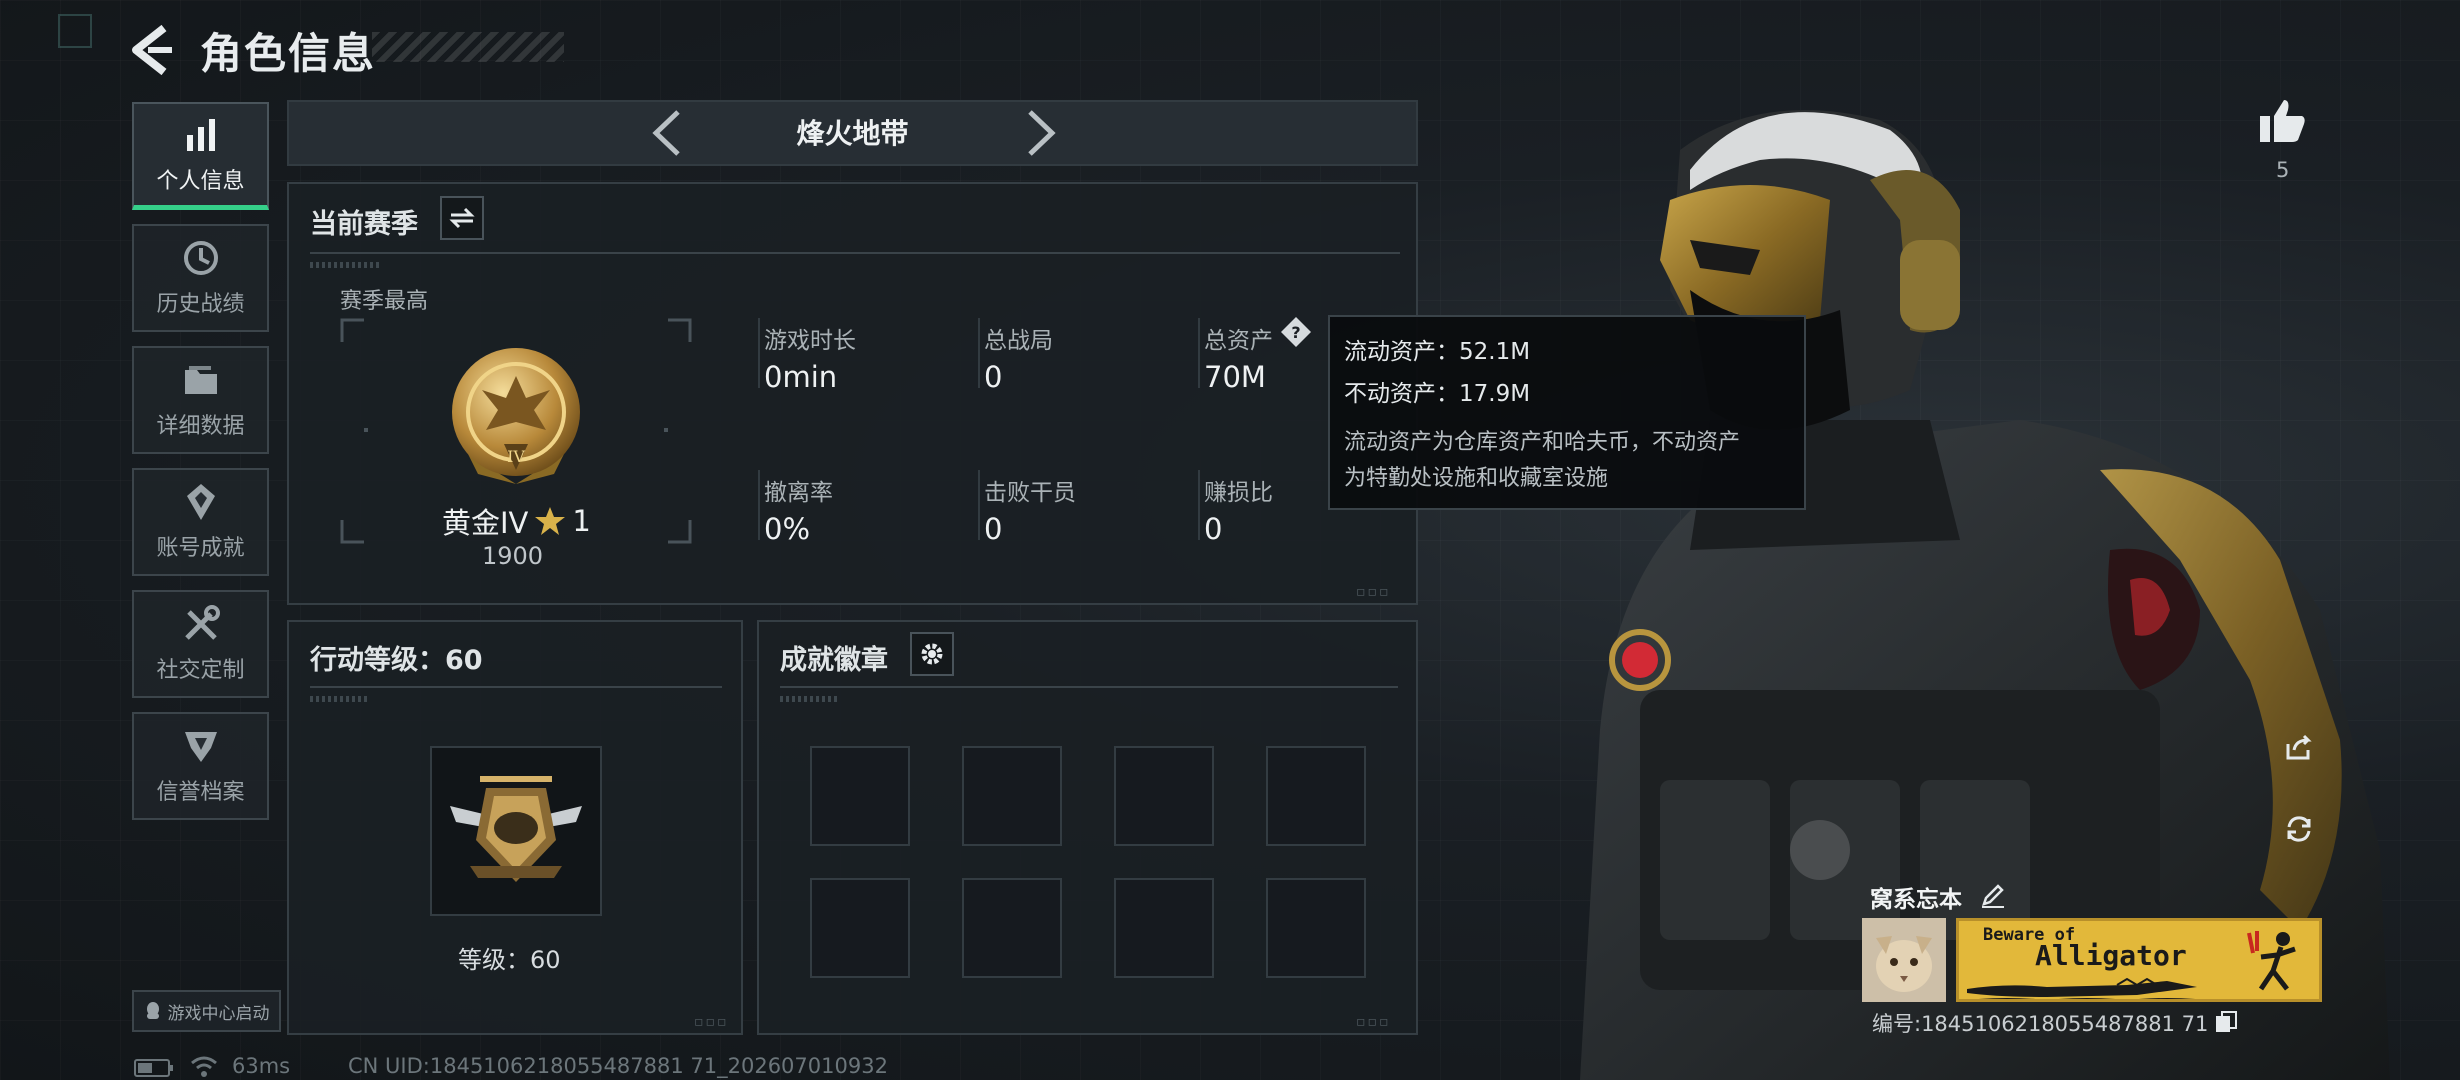 The height and width of the screenshot is (1080, 2460). I want to click on player-name: 窝系忘本, so click(1916, 900).